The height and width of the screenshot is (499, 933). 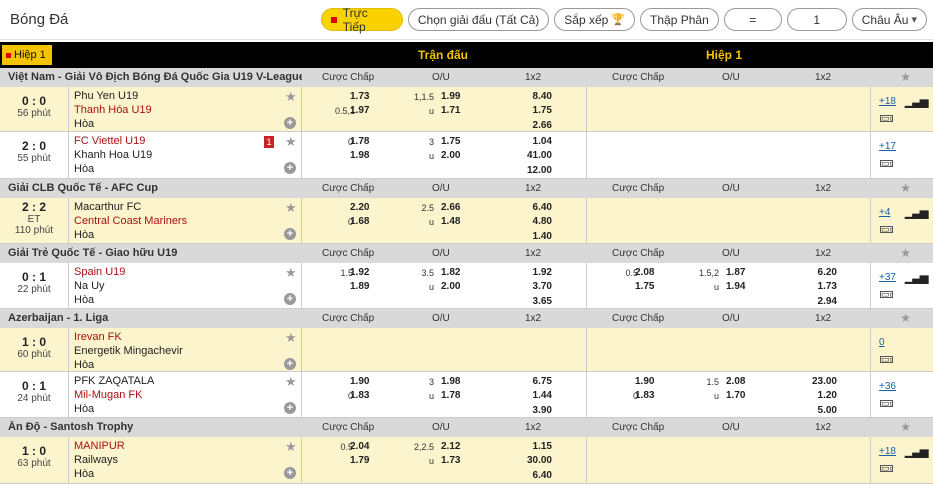 I want to click on handicap-odds: 1.90, so click(x=644, y=381).